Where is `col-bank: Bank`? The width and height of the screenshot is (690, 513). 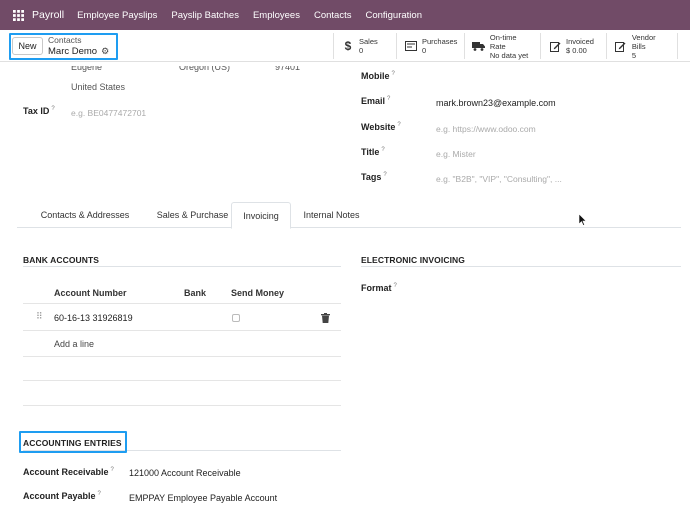 col-bank: Bank is located at coordinates (195, 293).